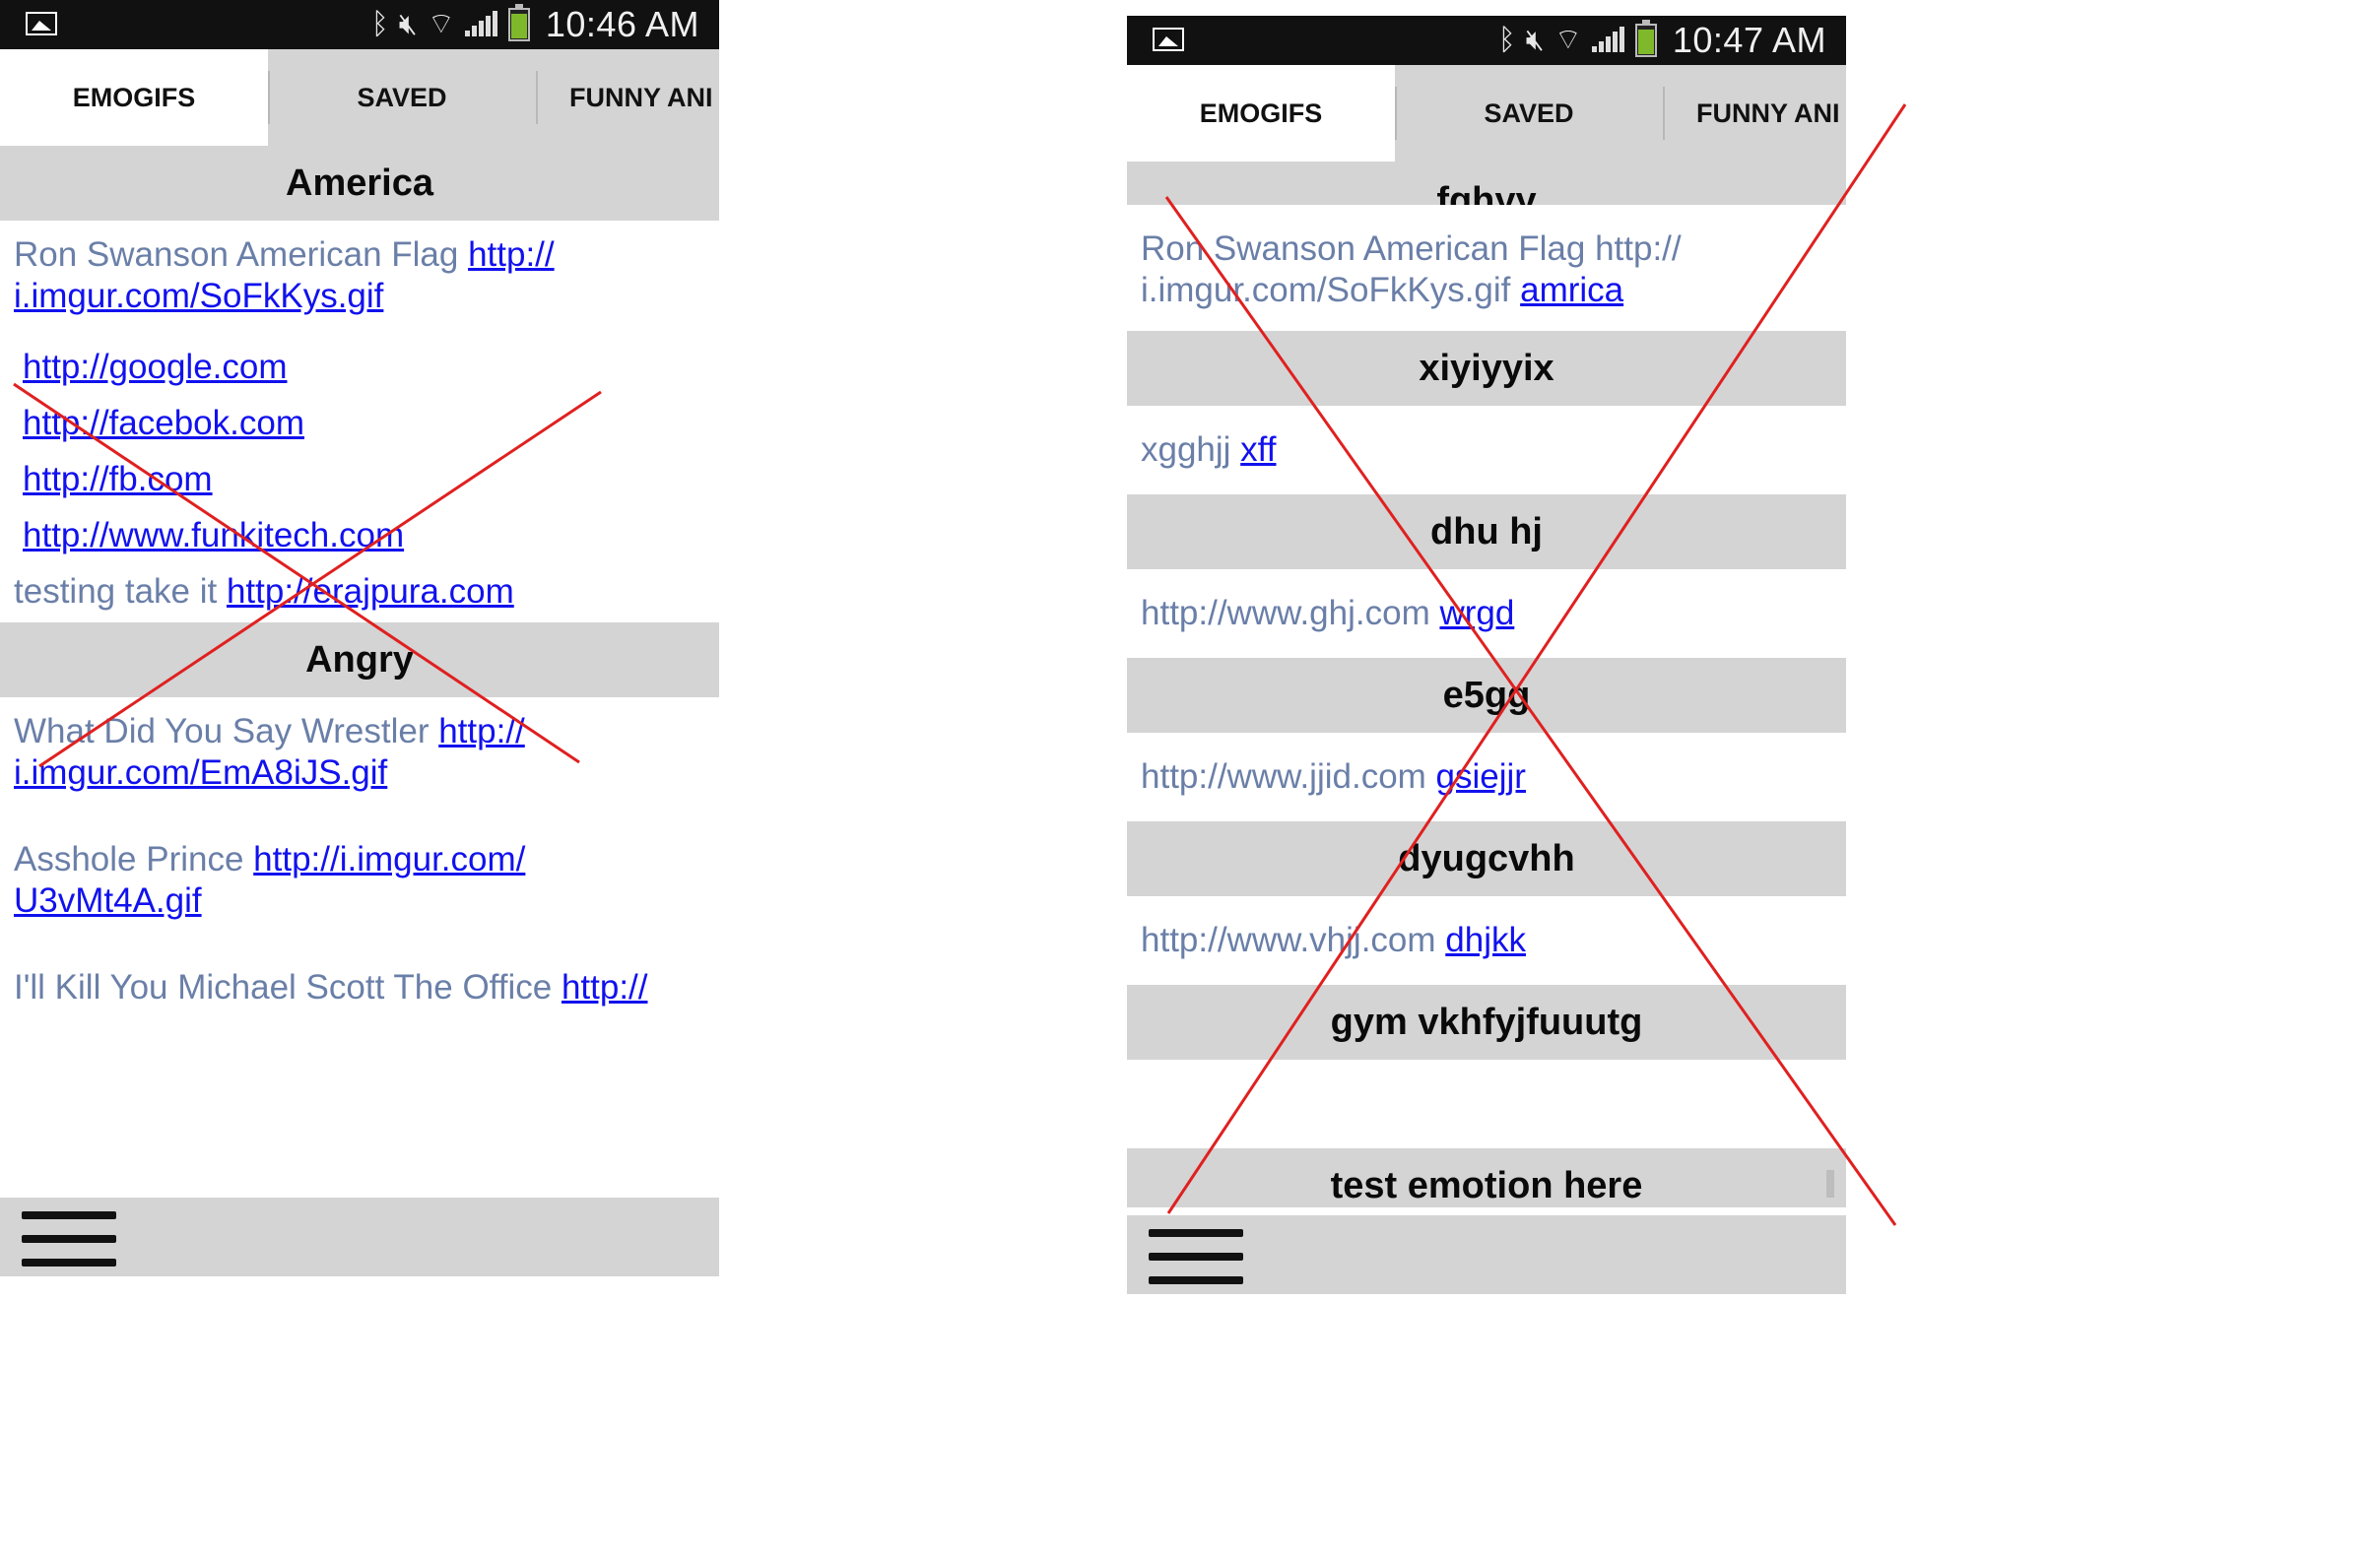 This screenshot has height=1560, width=2380. I want to click on section-header-angry: Angry, so click(359, 659).